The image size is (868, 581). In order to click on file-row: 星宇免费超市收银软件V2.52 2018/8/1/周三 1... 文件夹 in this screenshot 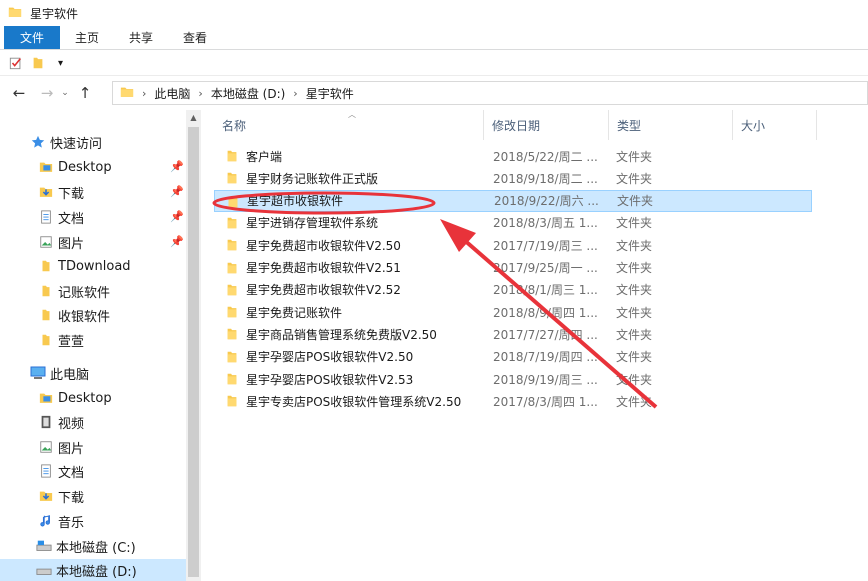, I will do `click(513, 290)`.